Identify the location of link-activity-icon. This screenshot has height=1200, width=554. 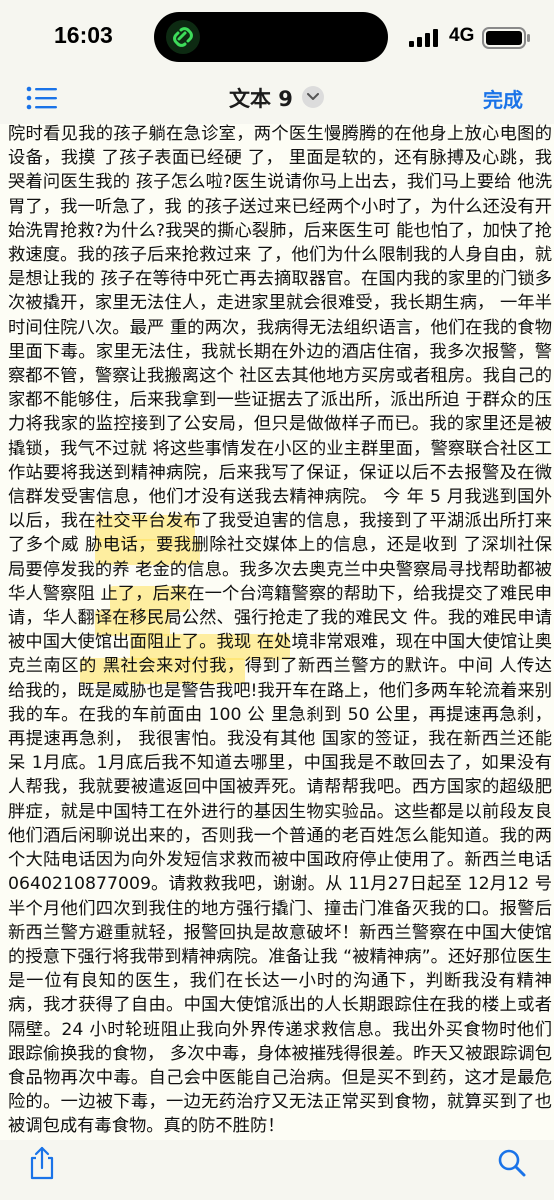
(183, 37).